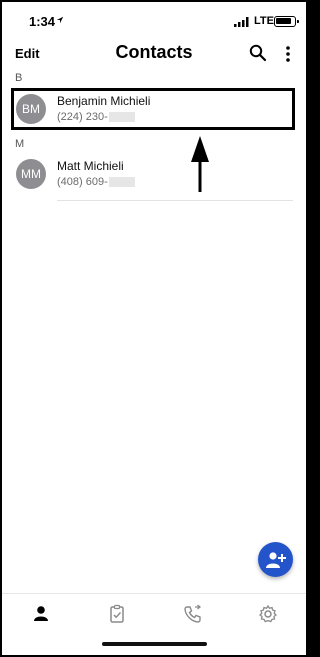 This screenshot has height=657, width=320. What do you see at coordinates (154, 615) in the screenshot?
I see `tab-bar` at bounding box center [154, 615].